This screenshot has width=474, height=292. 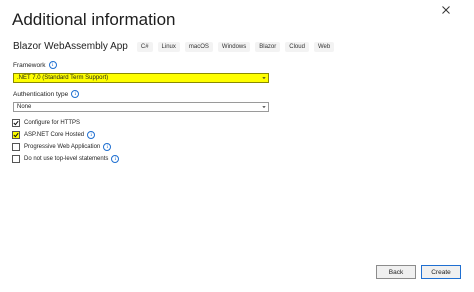 I want to click on option-no-top-level-statements: Do not use top-level statements i, so click(x=66, y=159).